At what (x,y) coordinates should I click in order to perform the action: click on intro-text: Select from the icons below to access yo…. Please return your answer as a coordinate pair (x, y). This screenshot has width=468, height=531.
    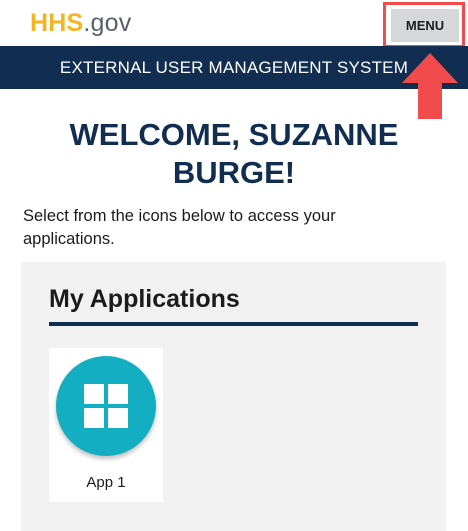
    Looking at the image, I should click on (179, 227).